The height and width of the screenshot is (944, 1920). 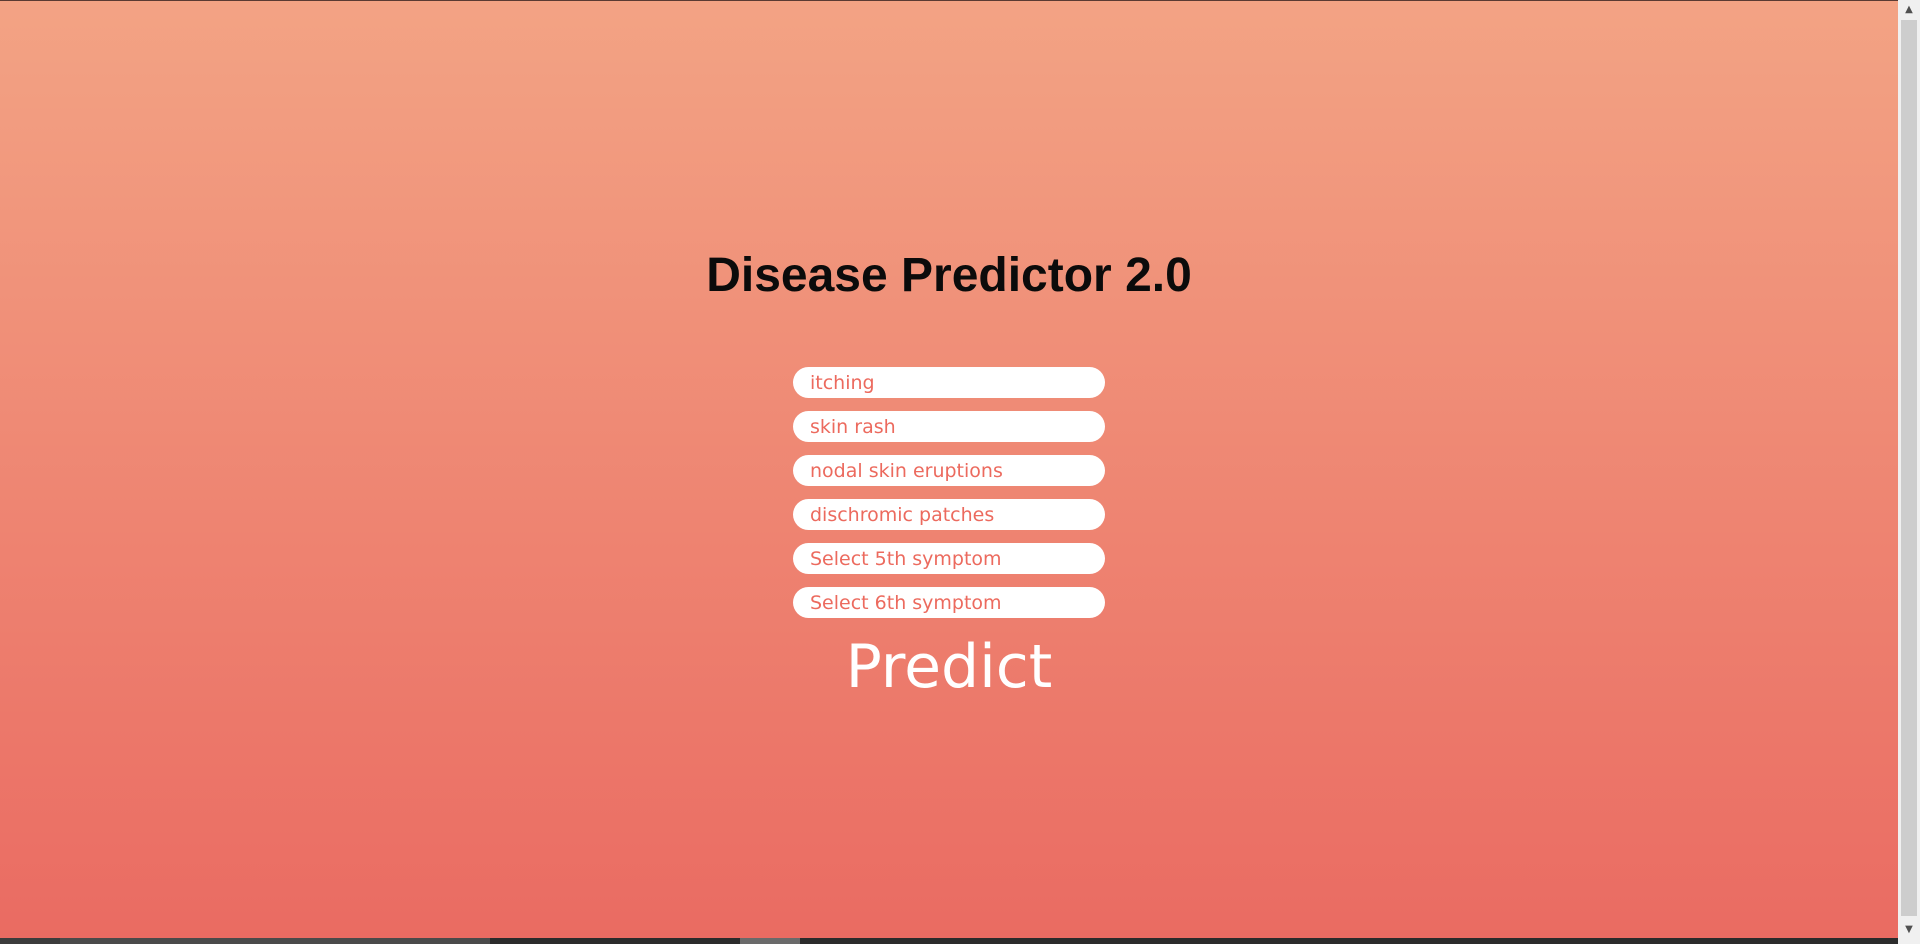 What do you see at coordinates (1909, 468) in the screenshot?
I see `scrollbar-thumb` at bounding box center [1909, 468].